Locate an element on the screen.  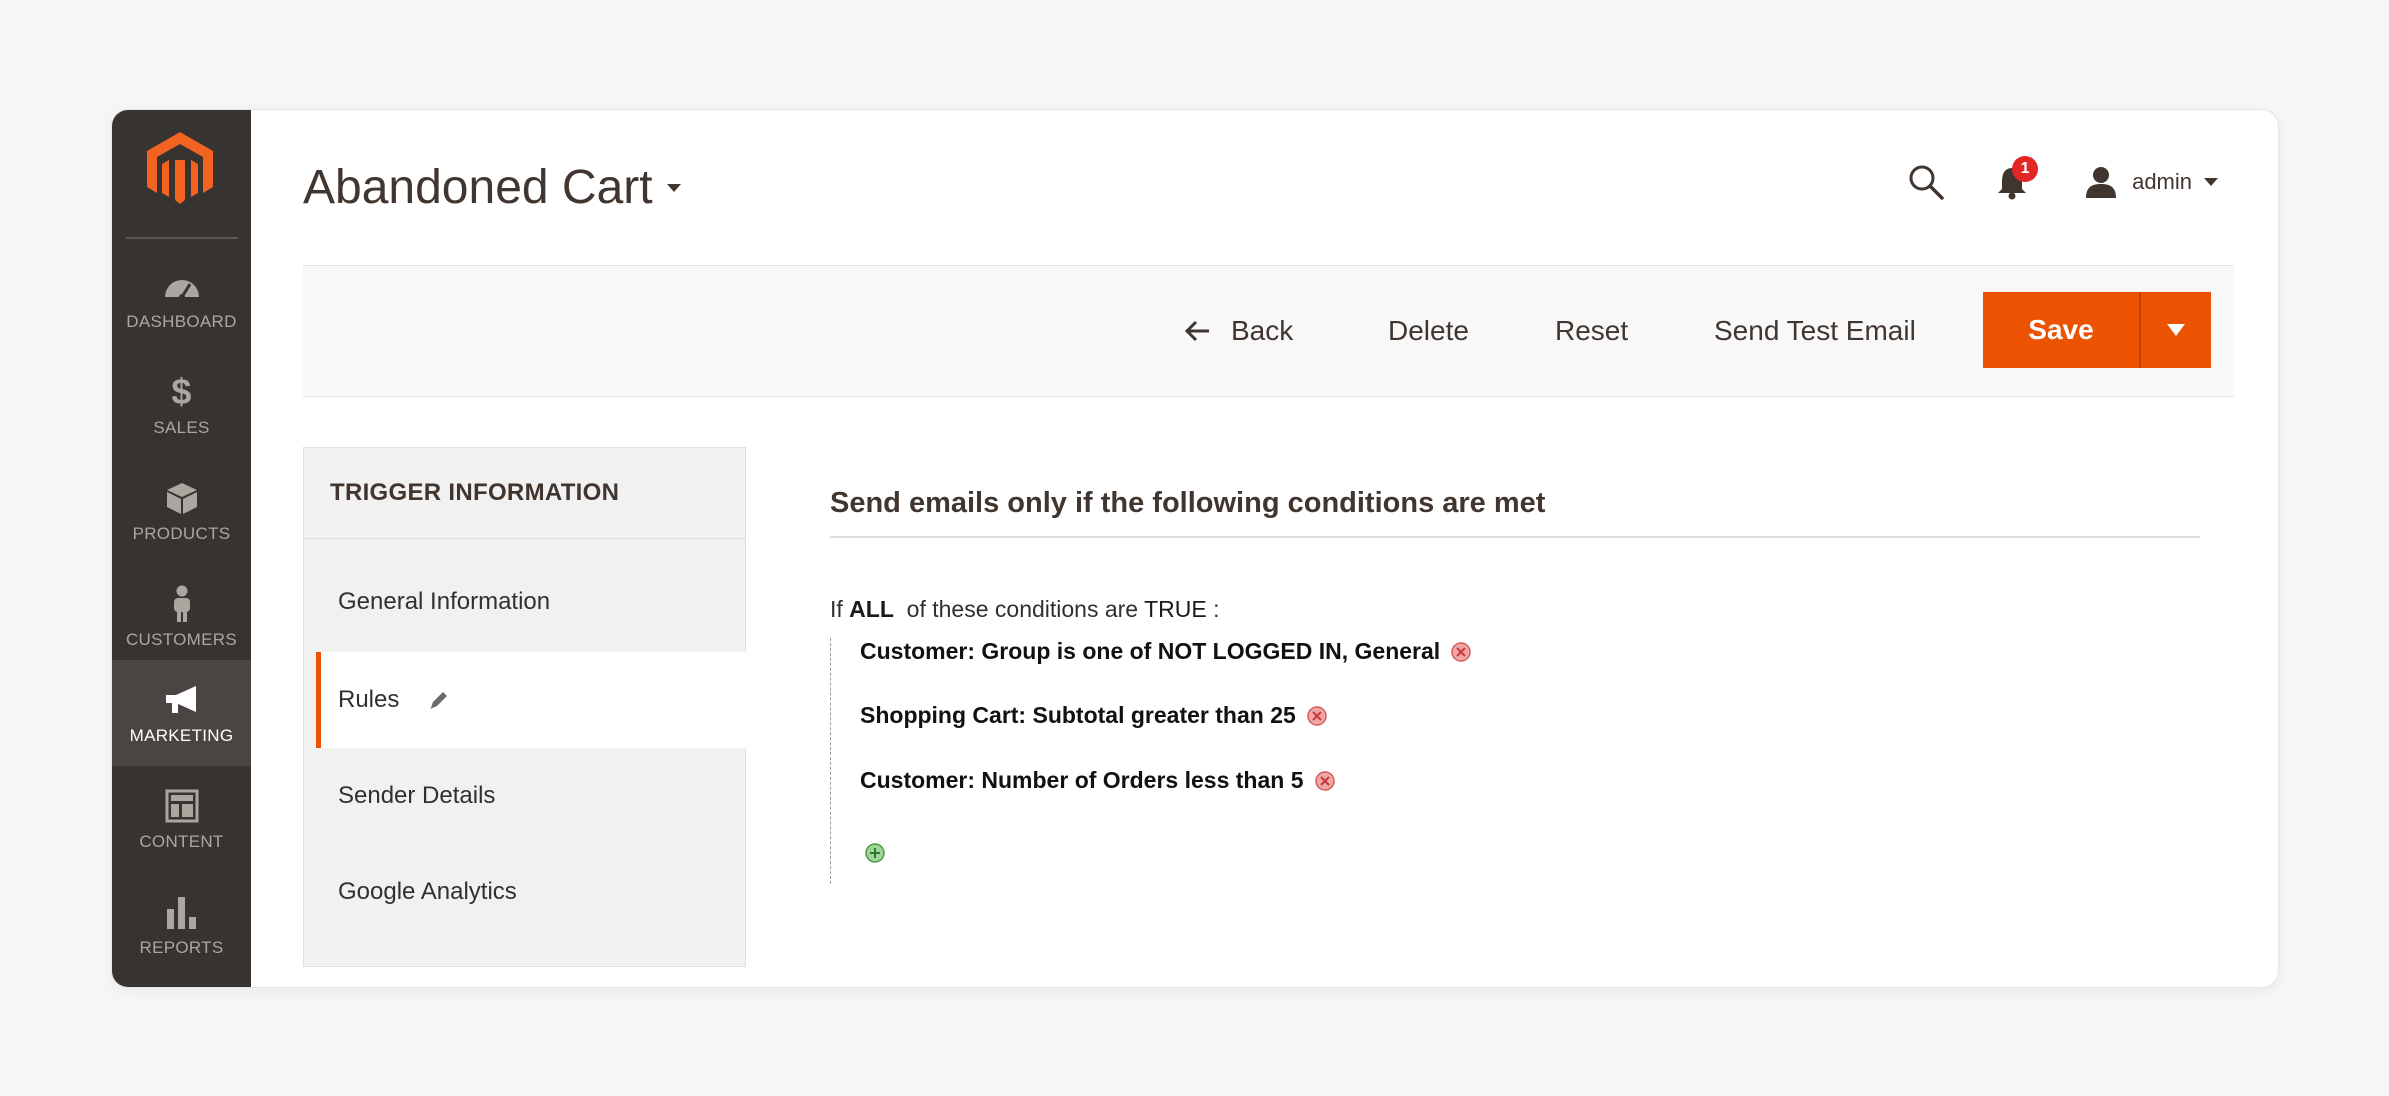
user-menu: admin is located at coordinates (2151, 182).